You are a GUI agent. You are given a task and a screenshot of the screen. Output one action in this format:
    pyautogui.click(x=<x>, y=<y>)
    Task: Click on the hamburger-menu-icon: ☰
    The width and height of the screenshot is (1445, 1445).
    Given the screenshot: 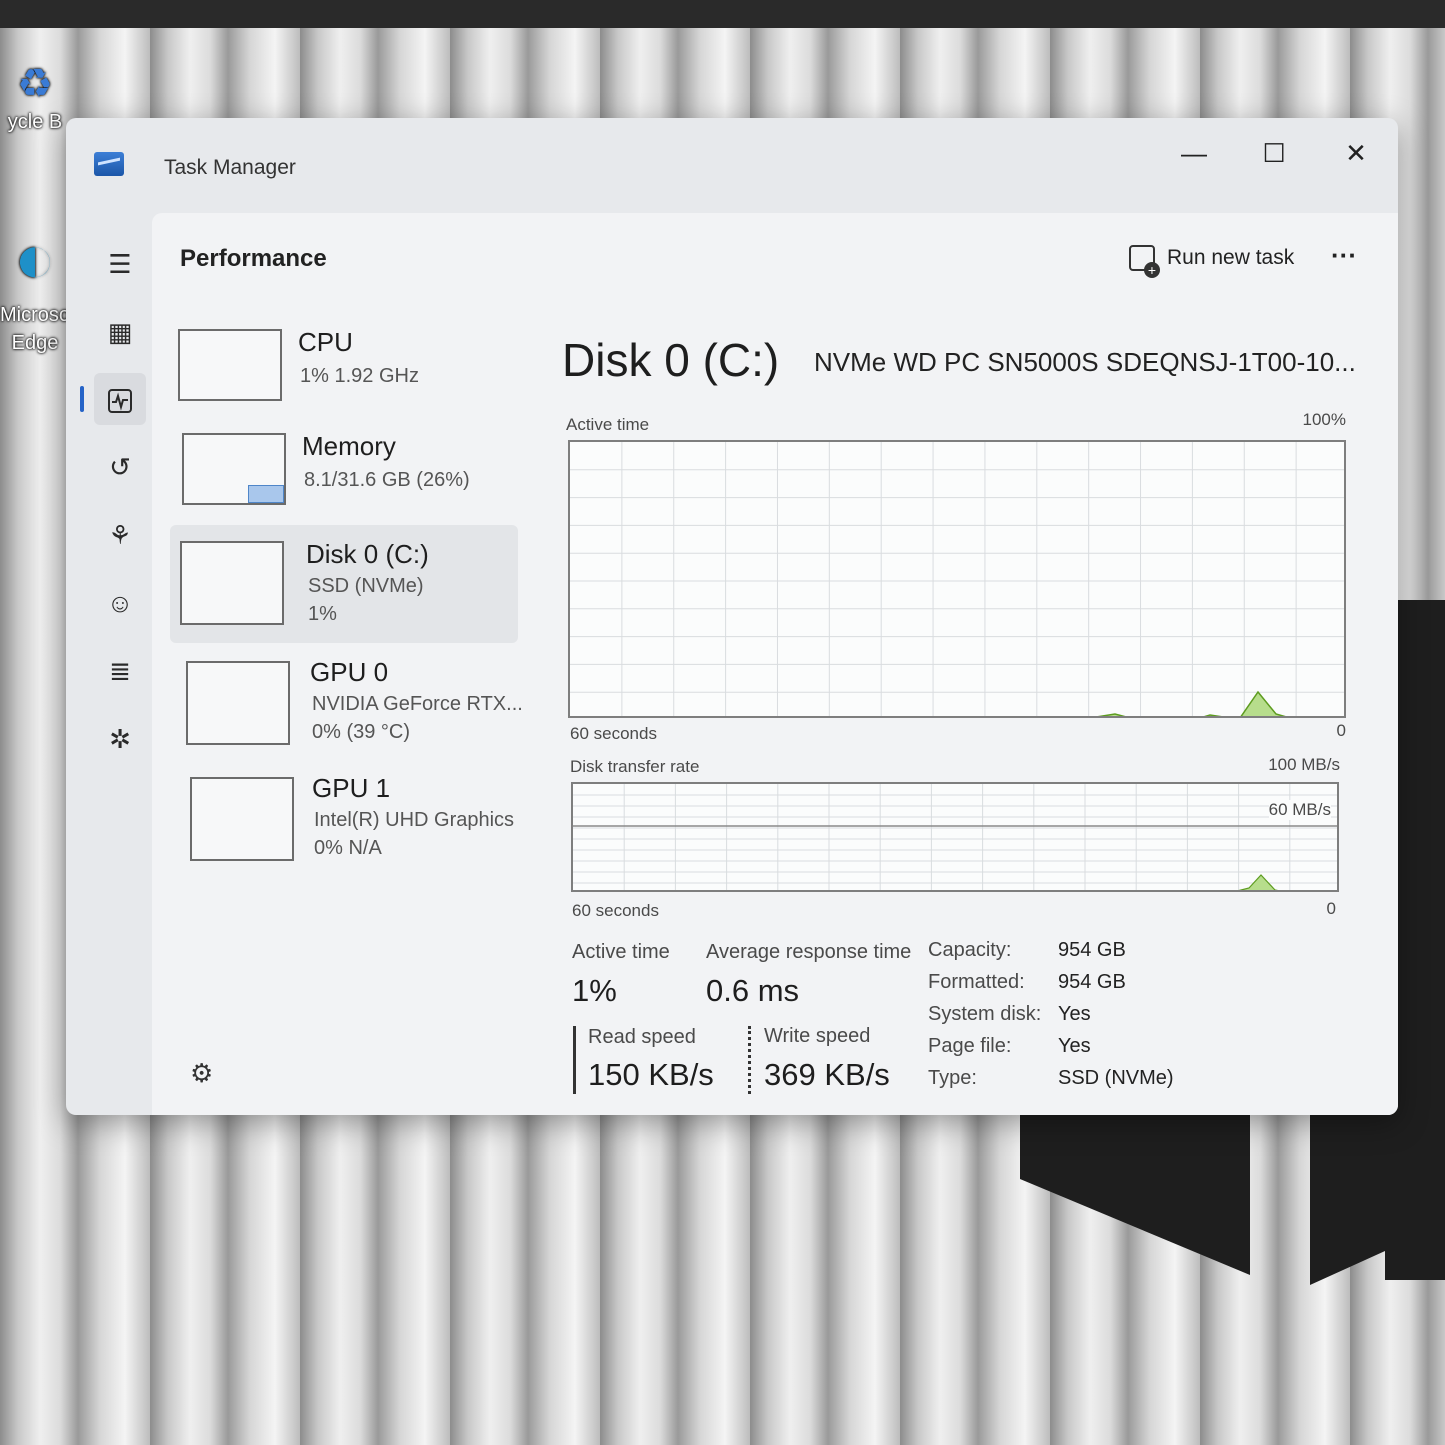 What is the action you would take?
    pyautogui.click(x=120, y=264)
    